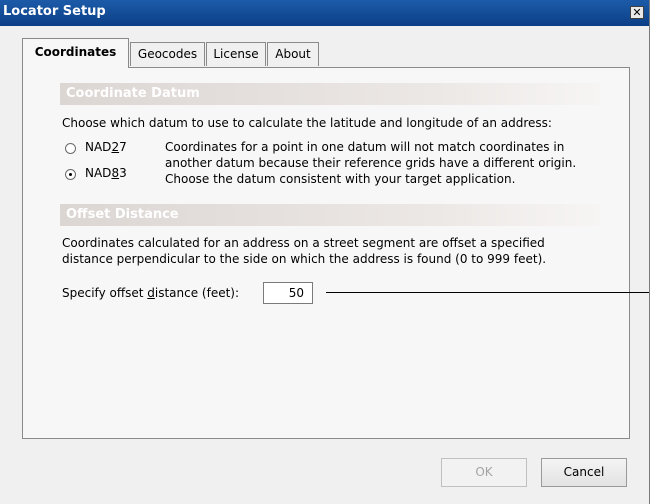 The width and height of the screenshot is (651, 504). What do you see at coordinates (106, 147) in the screenshot?
I see `radio-nad27-label: NAD27` at bounding box center [106, 147].